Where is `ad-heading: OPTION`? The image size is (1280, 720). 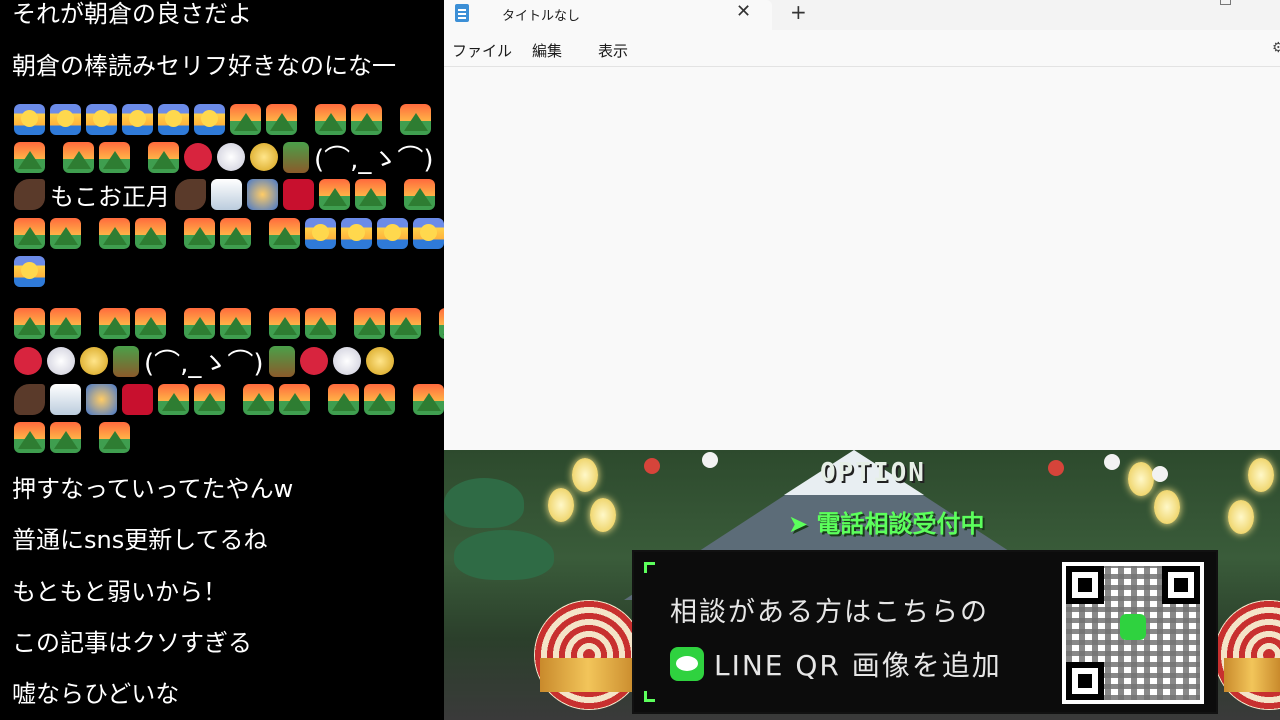 ad-heading: OPTION is located at coordinates (873, 473).